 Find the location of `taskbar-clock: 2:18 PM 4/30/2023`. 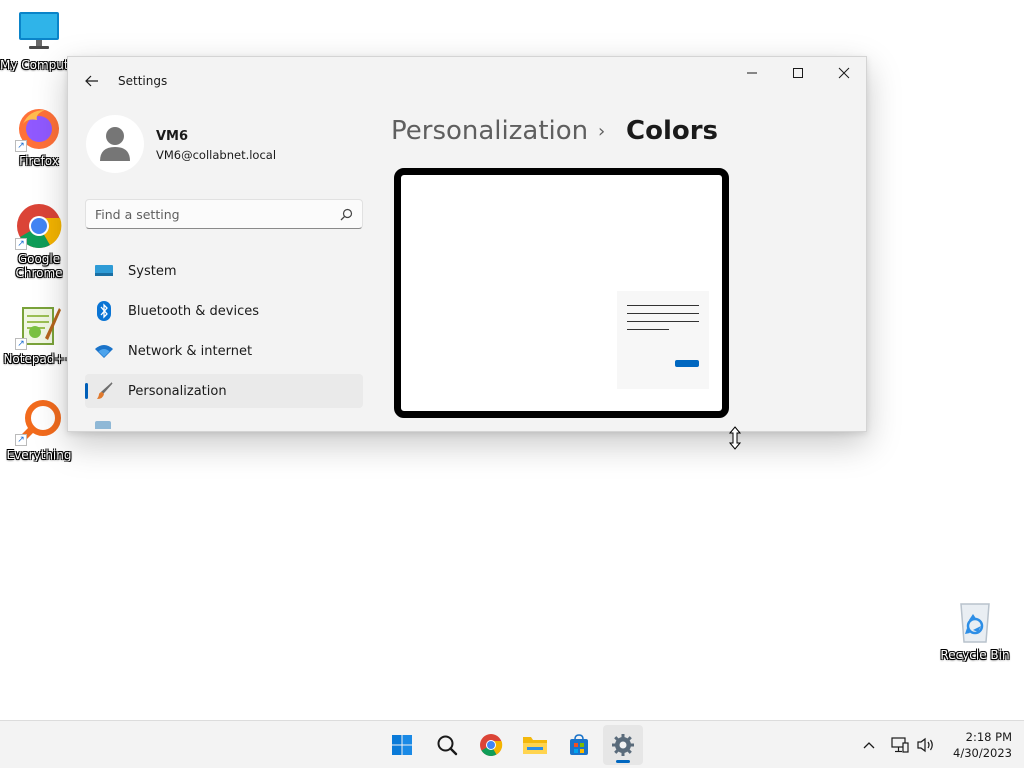

taskbar-clock: 2:18 PM 4/30/2023 is located at coordinates (979, 745).